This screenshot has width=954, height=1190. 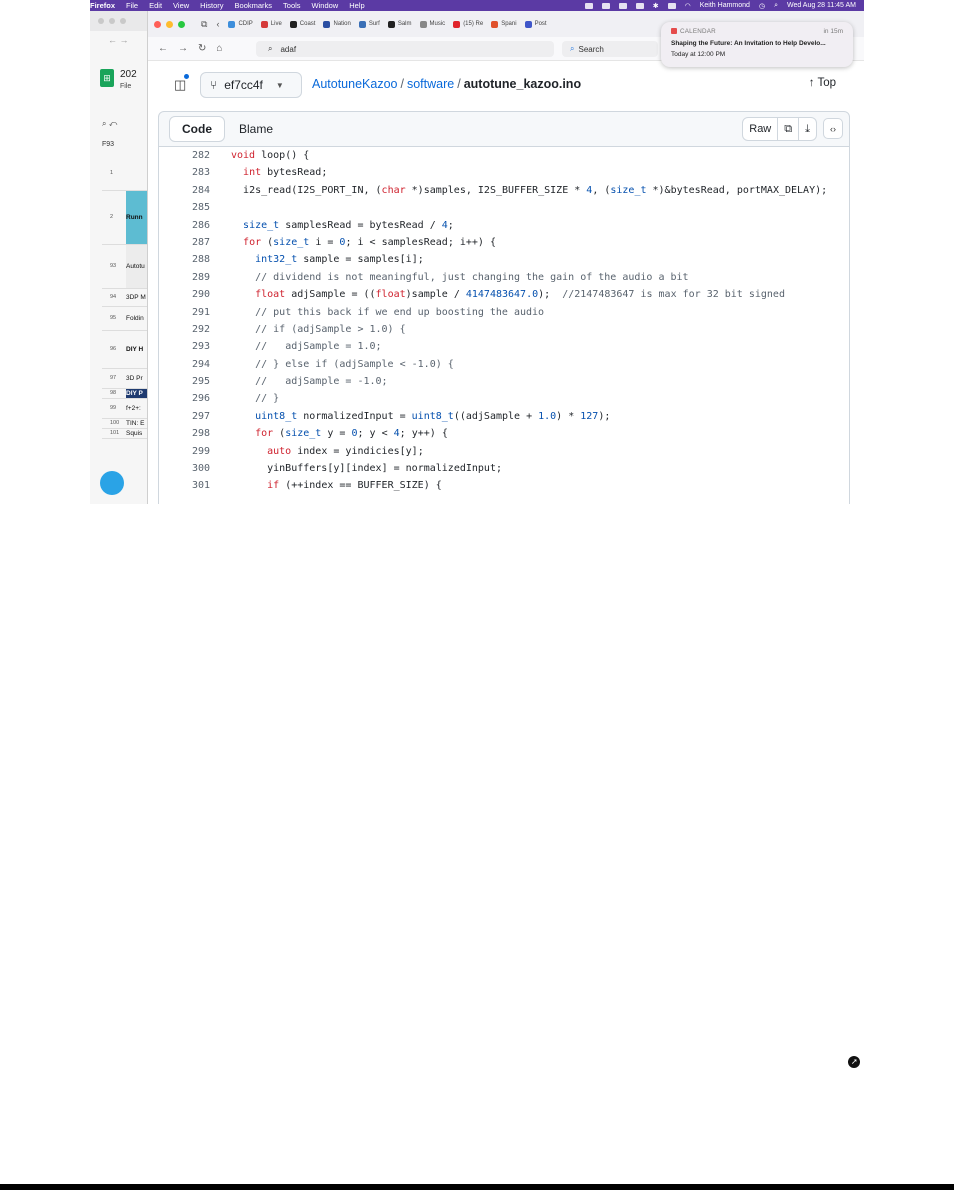 What do you see at coordinates (114, 319) in the screenshot?
I see `row-number: 95` at bounding box center [114, 319].